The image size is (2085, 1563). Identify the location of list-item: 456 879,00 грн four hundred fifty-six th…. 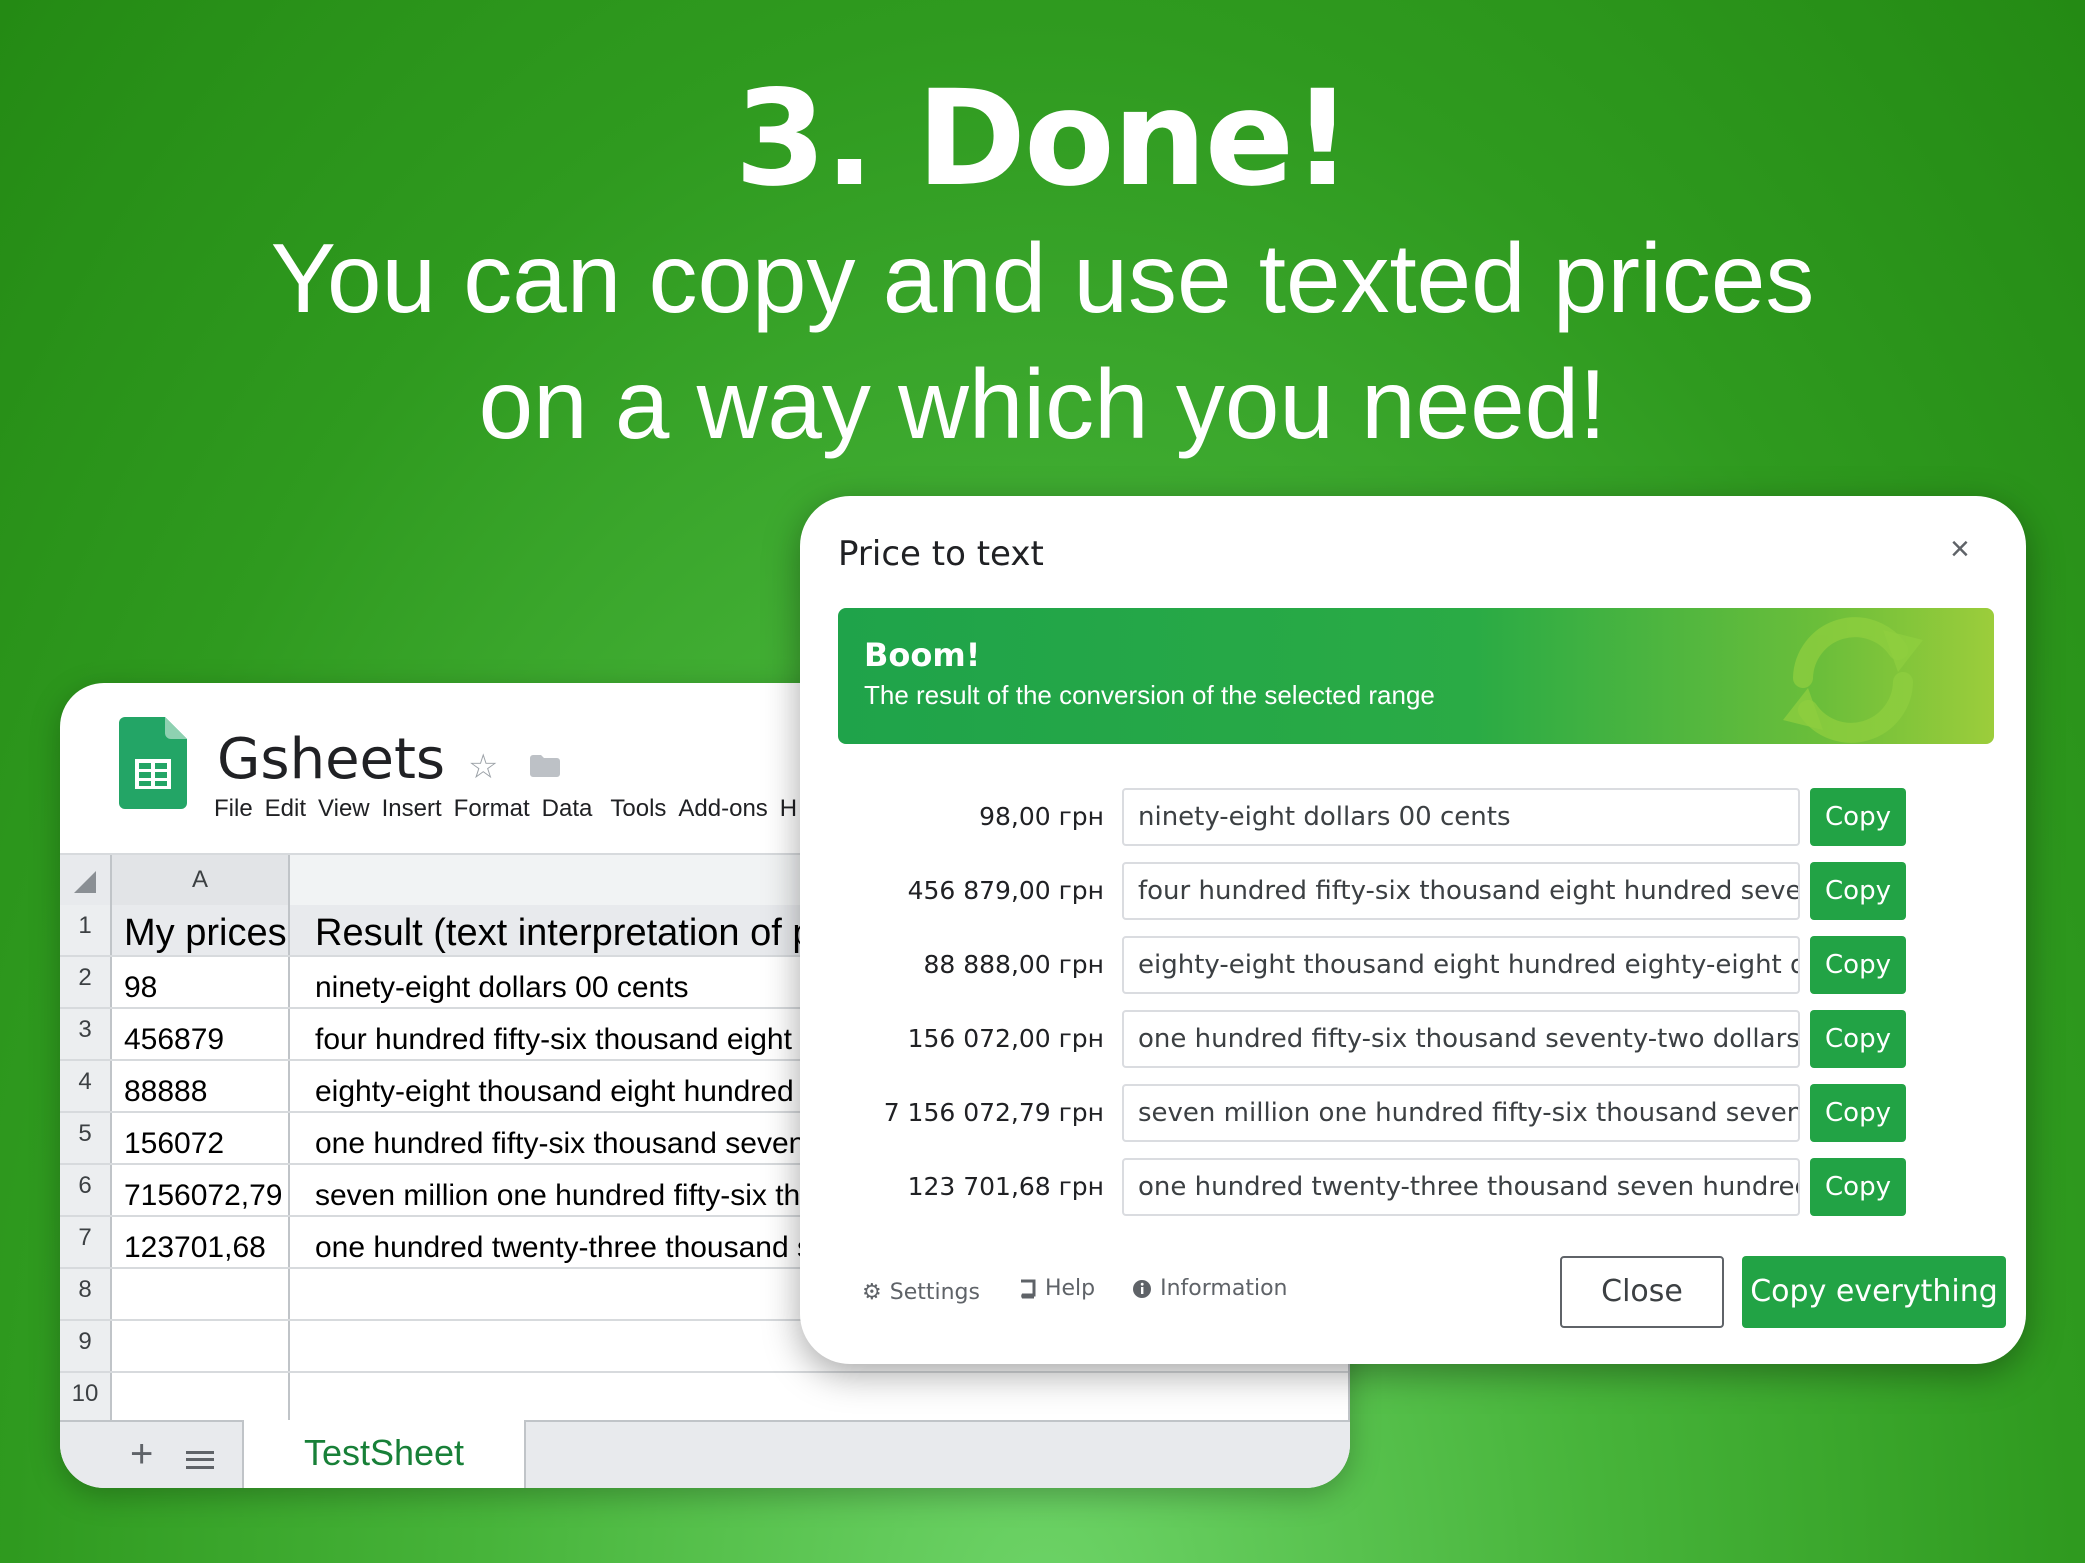
(1413, 891).